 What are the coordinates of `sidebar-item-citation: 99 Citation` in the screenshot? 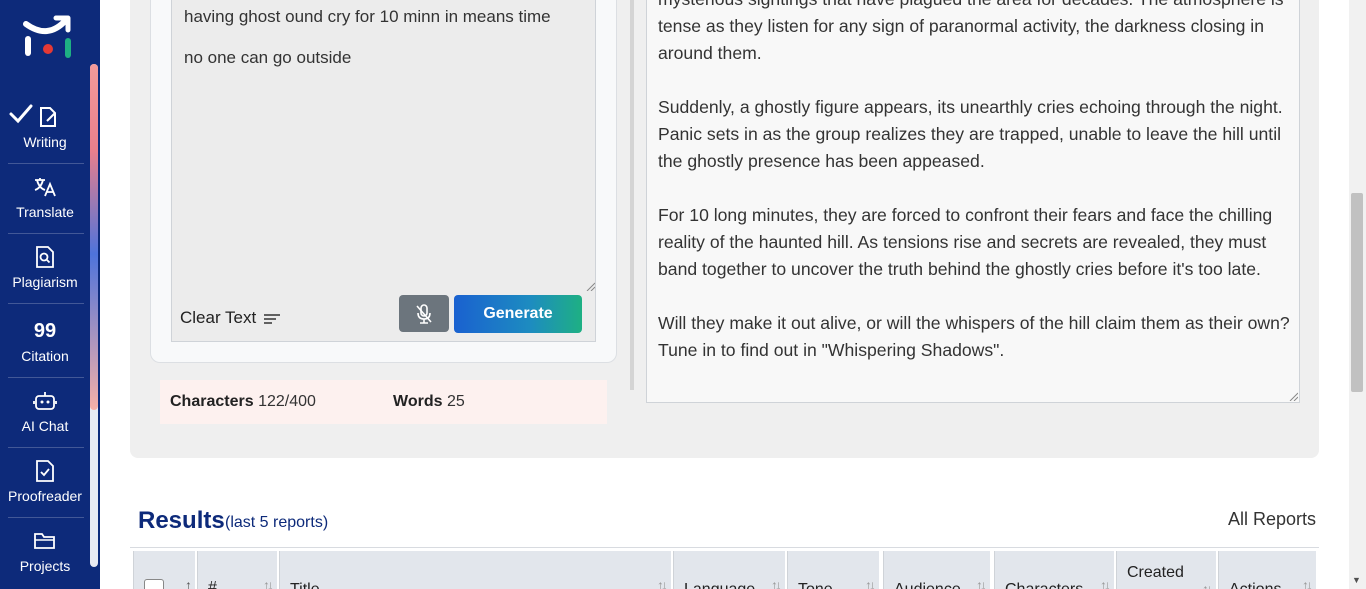 It's located at (45, 343).